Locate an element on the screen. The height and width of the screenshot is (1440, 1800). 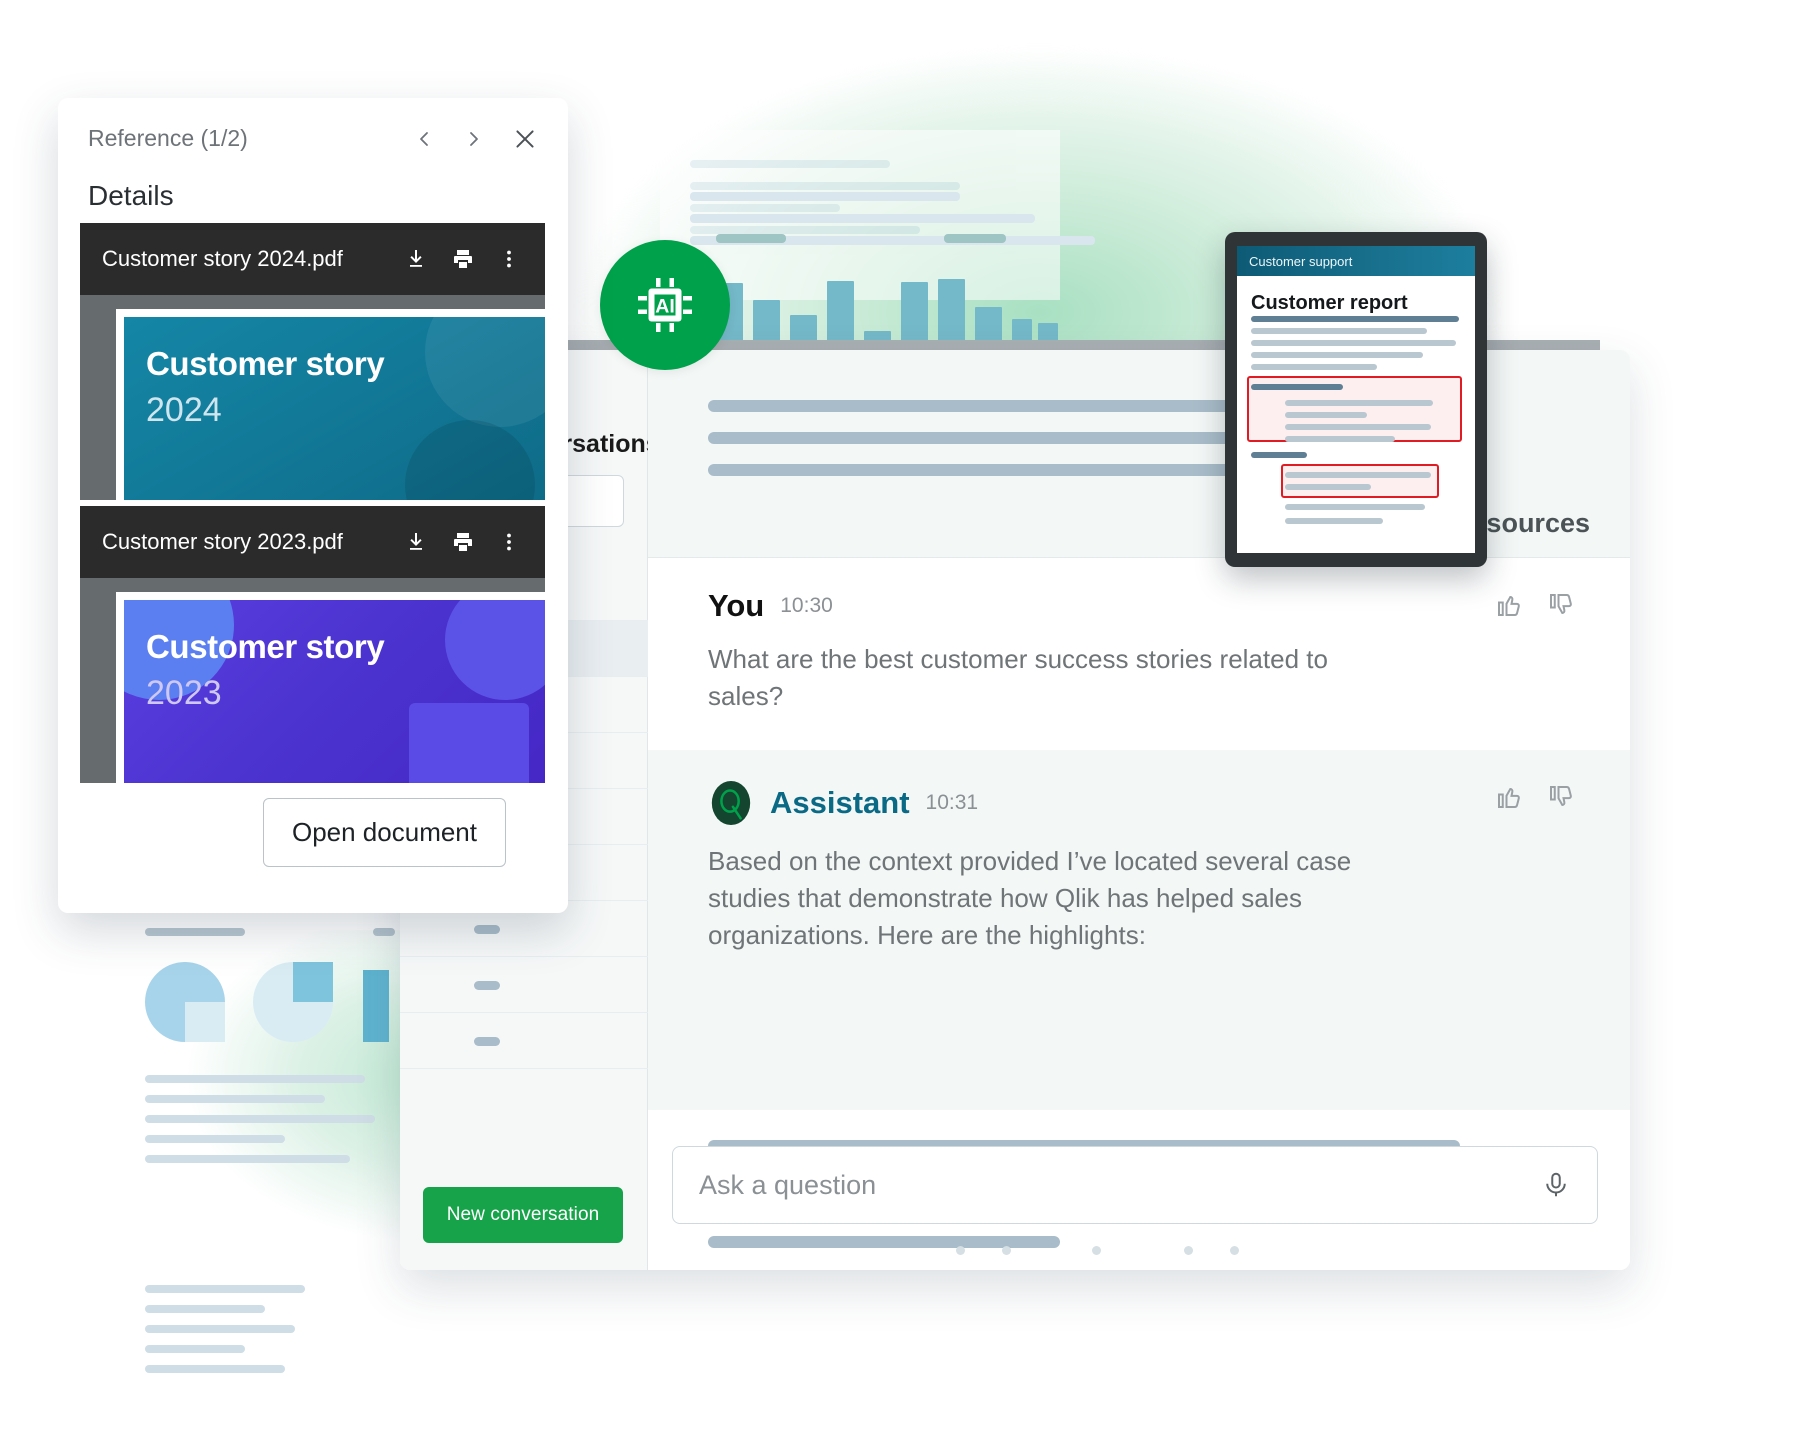
pdf-filename: Customer story 2023.pdf is located at coordinates (222, 541).